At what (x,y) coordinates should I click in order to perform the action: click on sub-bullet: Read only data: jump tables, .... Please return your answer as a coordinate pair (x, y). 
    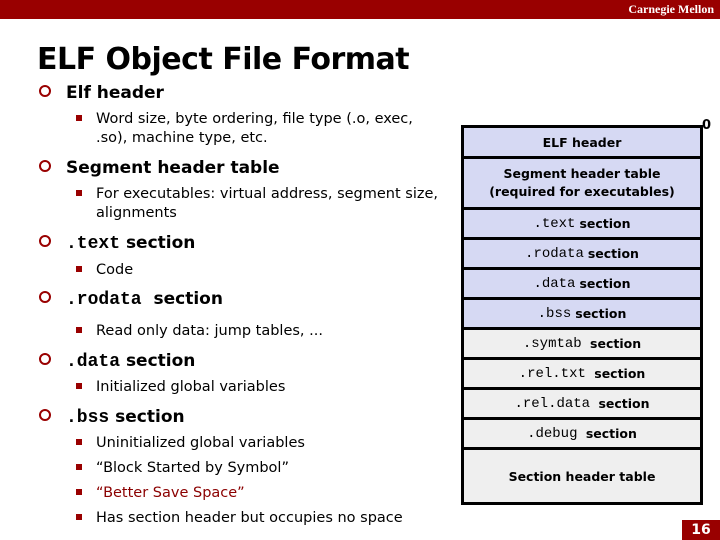
    Looking at the image, I should click on (199, 331).